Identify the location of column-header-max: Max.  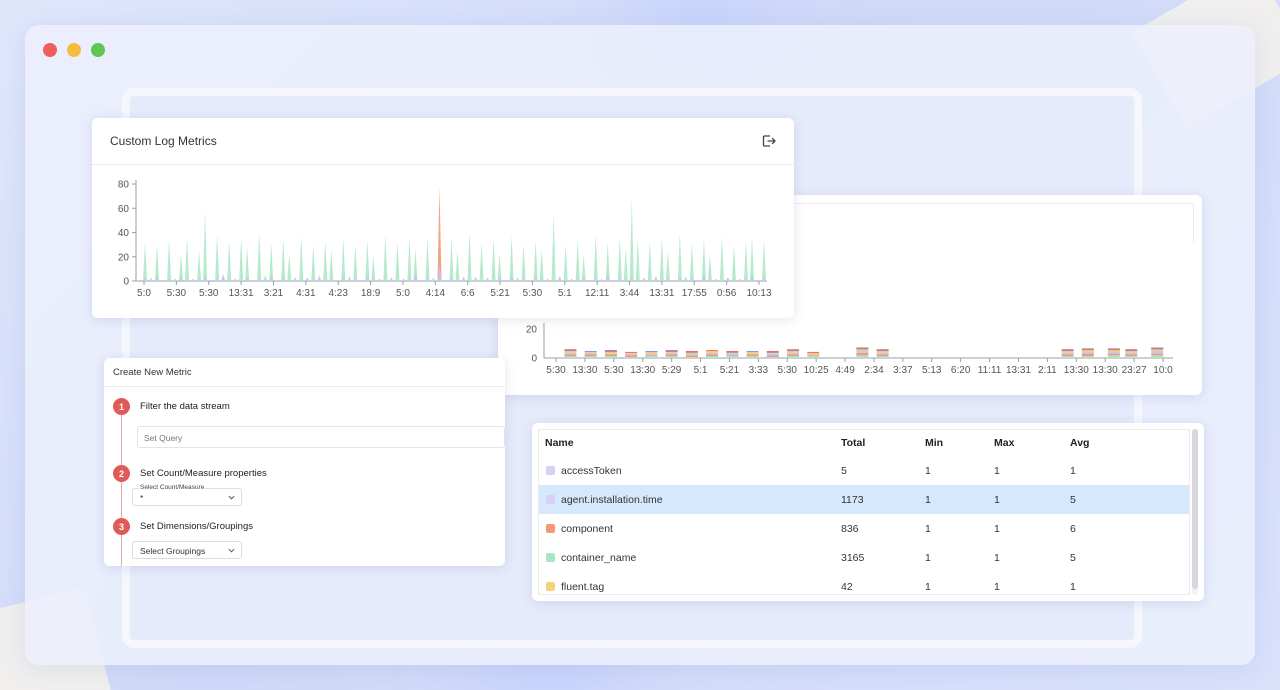
(1004, 443).